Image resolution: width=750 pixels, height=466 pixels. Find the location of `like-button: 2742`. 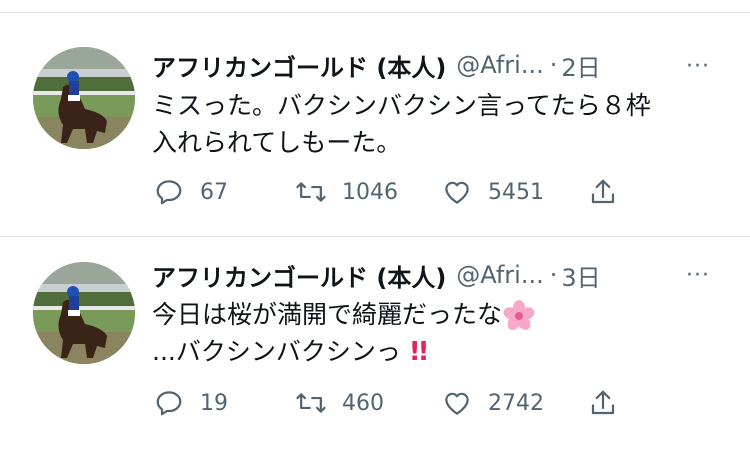

like-button: 2742 is located at coordinates (492, 403).